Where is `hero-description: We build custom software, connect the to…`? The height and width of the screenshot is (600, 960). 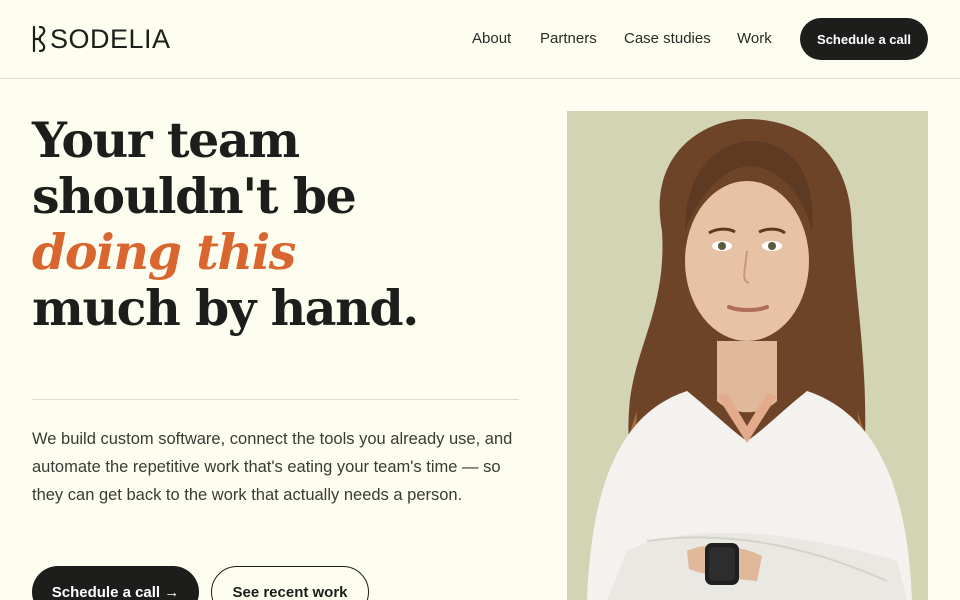
hero-description: We build custom software, connect the to… is located at coordinates (272, 467).